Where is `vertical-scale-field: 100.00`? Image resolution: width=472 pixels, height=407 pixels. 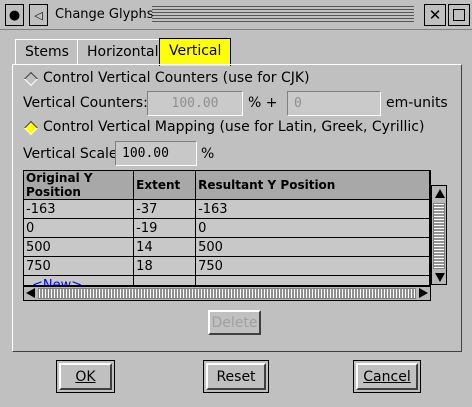
vertical-scale-field: 100.00 is located at coordinates (156, 153).